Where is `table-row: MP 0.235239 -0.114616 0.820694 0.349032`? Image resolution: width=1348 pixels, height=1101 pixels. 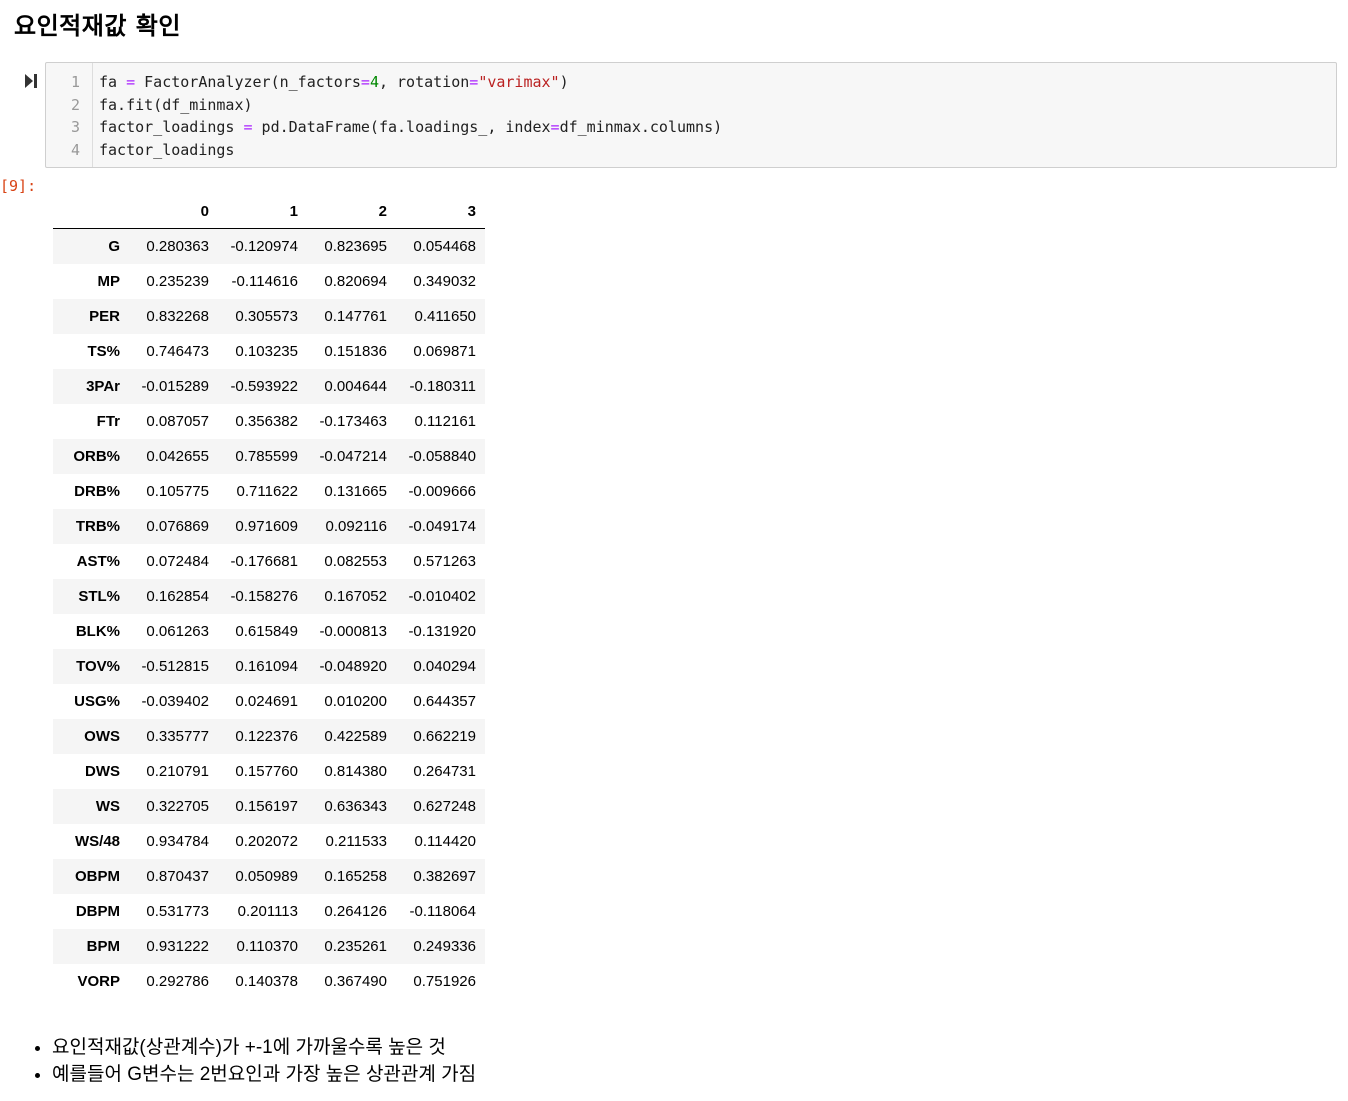
table-row: MP 0.235239 -0.114616 0.820694 0.349032 is located at coordinates (269, 281).